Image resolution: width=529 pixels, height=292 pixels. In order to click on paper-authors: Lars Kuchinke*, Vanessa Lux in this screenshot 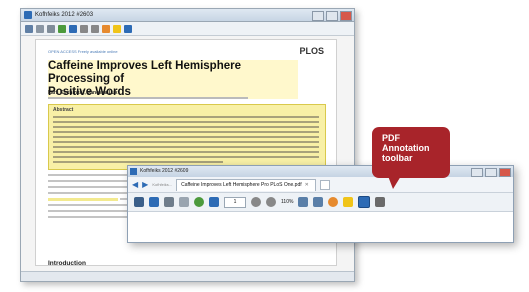, I will do `click(83, 93)`.